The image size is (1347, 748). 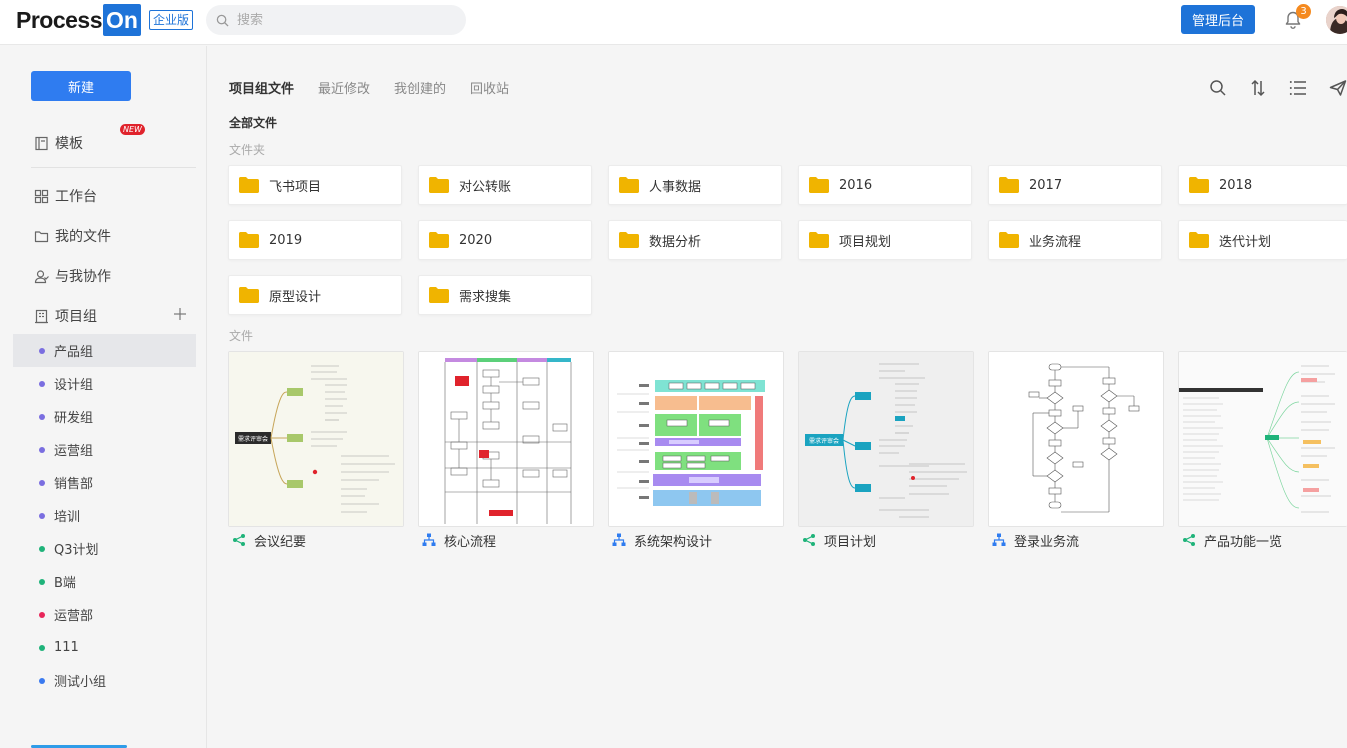 What do you see at coordinates (1218, 88) in the screenshot?
I see `search-icon` at bounding box center [1218, 88].